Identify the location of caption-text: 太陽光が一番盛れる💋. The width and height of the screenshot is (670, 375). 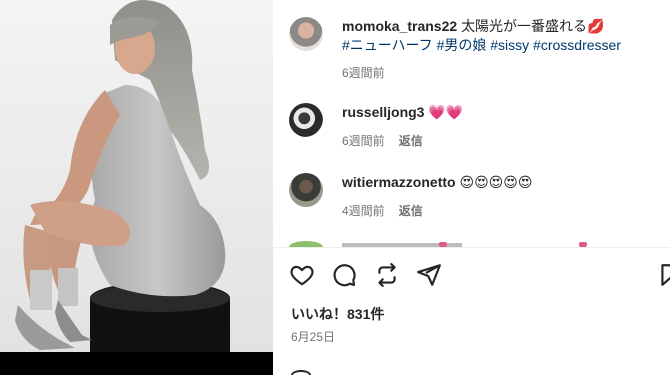
(533, 26).